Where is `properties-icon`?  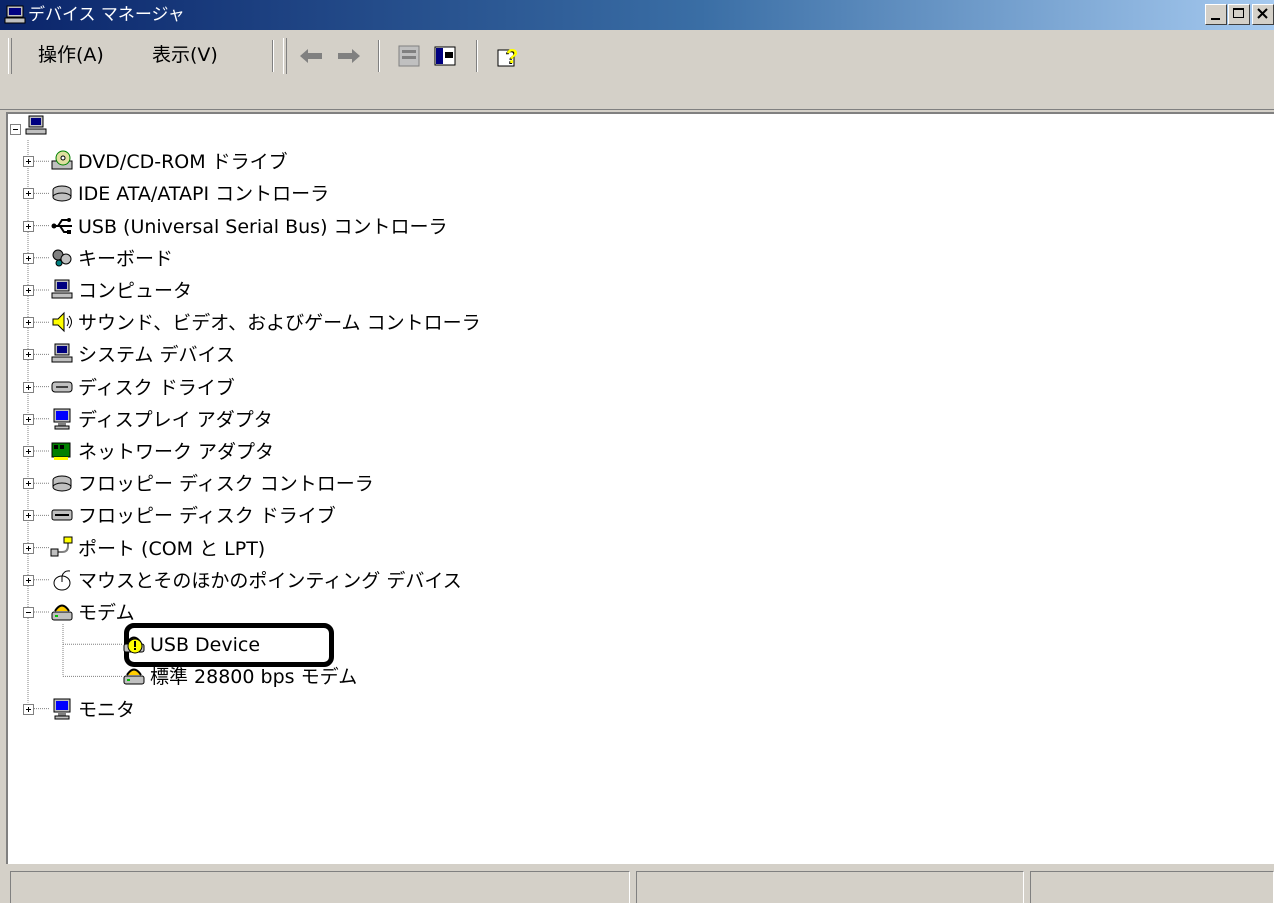
properties-icon is located at coordinates (409, 56).